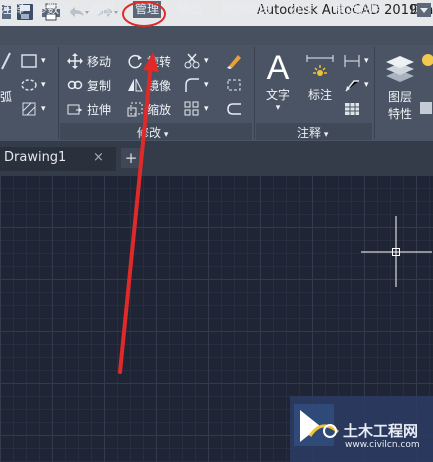 The width and height of the screenshot is (433, 462). I want to click on copy-label: 复制, so click(99, 85).